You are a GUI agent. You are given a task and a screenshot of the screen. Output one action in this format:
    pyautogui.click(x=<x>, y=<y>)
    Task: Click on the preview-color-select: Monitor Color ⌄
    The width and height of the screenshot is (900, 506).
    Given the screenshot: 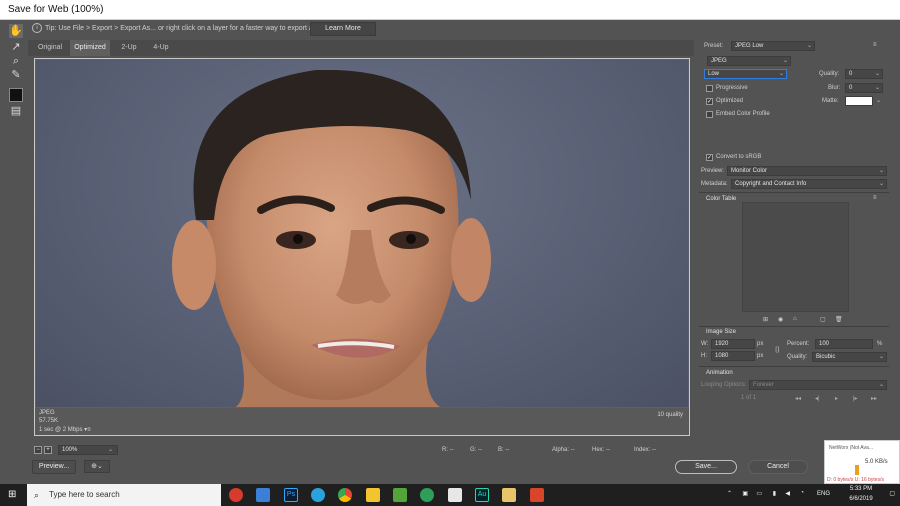 What is the action you would take?
    pyautogui.click(x=807, y=171)
    